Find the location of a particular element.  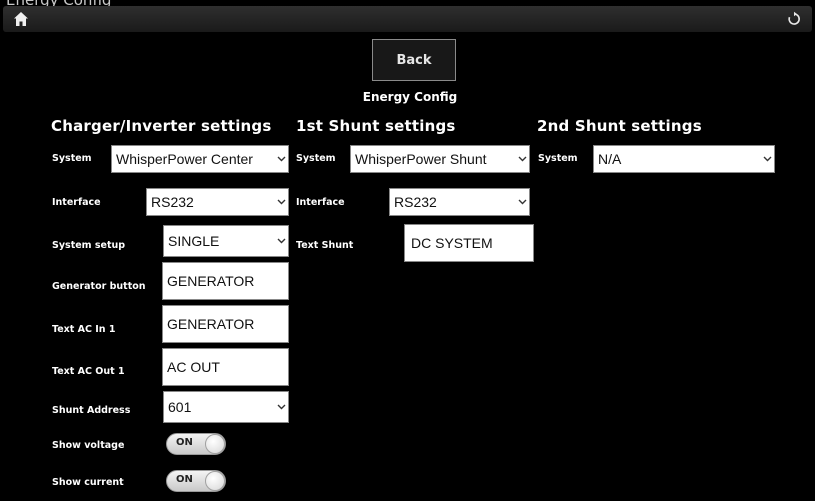

shunt1-interface-select: RS232 is located at coordinates (459, 202).